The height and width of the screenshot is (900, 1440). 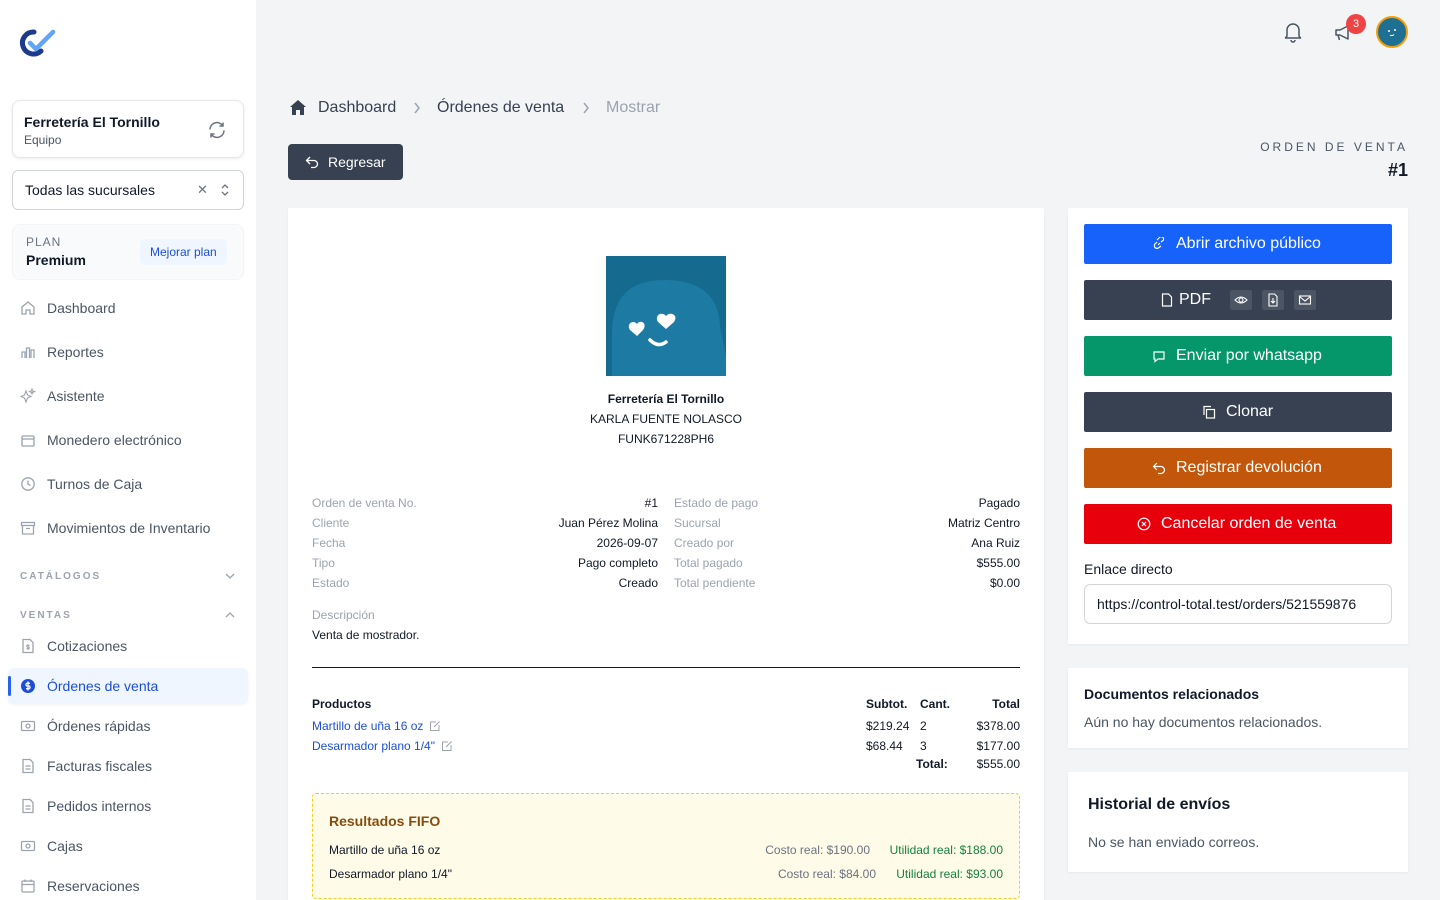 I want to click on breadcrumb-current: Mostrar, so click(x=633, y=107).